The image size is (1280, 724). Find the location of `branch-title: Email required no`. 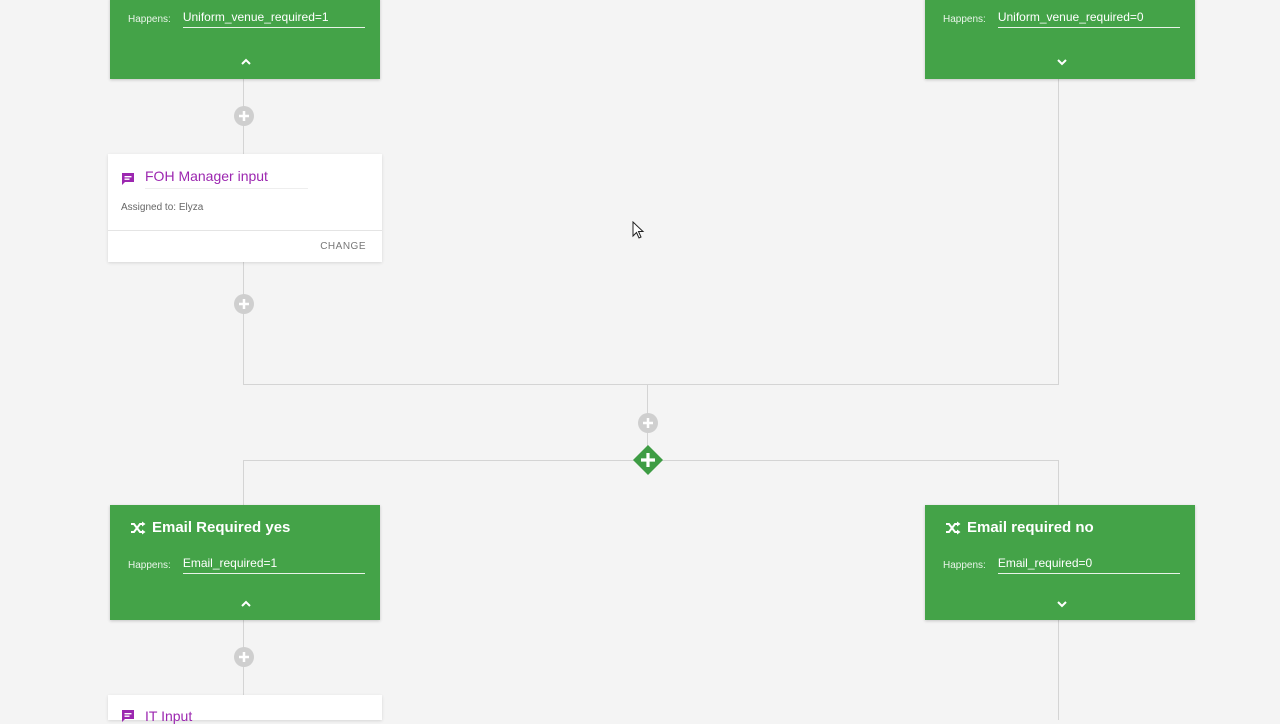

branch-title: Email required no is located at coordinates (1019, 527).